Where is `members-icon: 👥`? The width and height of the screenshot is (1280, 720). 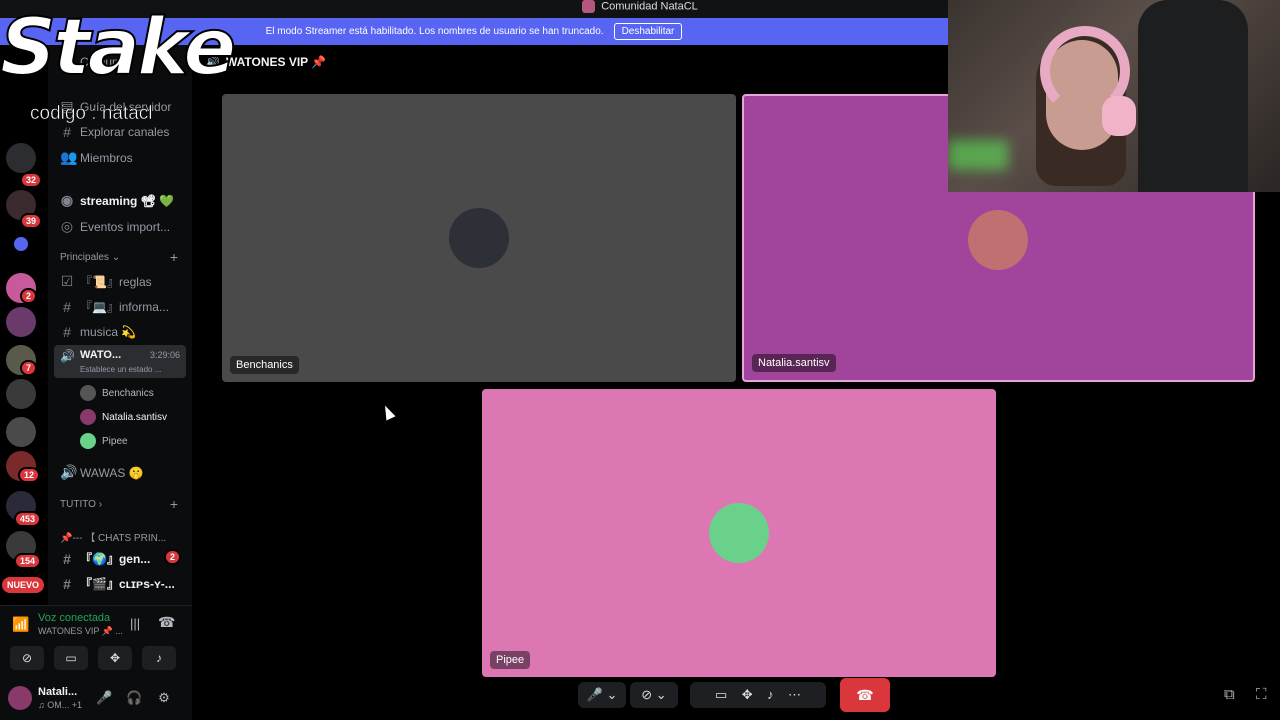
members-icon: 👥 is located at coordinates (69, 157).